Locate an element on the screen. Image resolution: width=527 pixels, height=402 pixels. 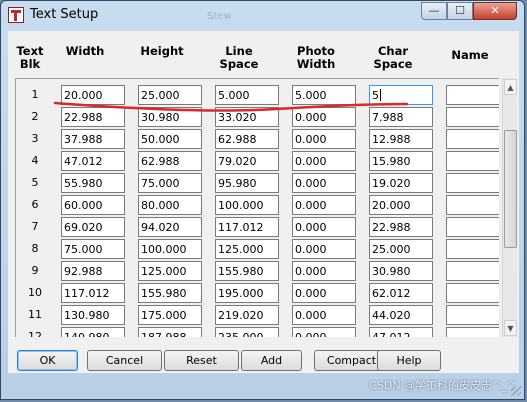
char-space-input: 5 is located at coordinates (401, 95).